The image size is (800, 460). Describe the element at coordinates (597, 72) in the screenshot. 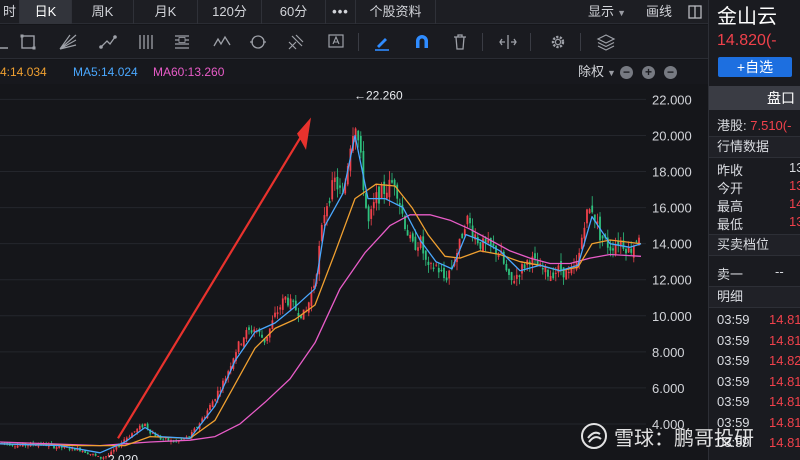

I see `adjust-mode-dropdown: 除权 ▼` at that location.